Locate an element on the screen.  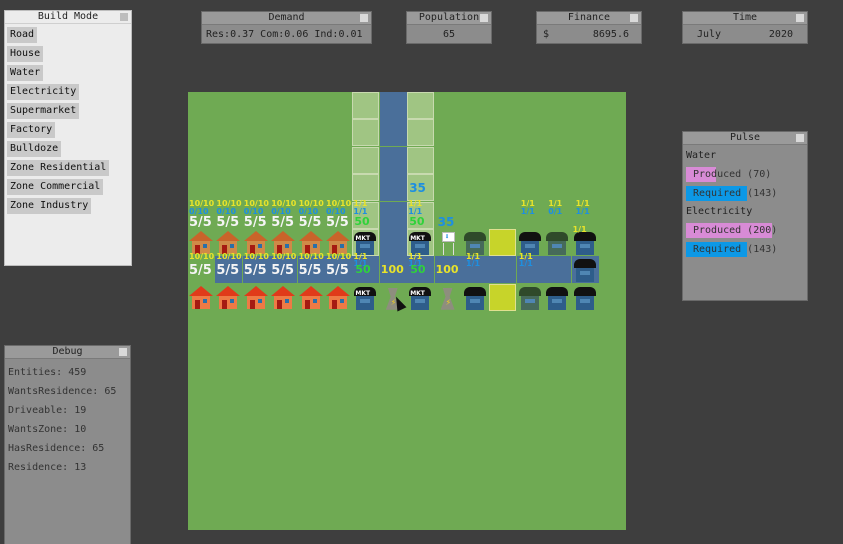
build-item-road: Road is located at coordinates (22, 35).